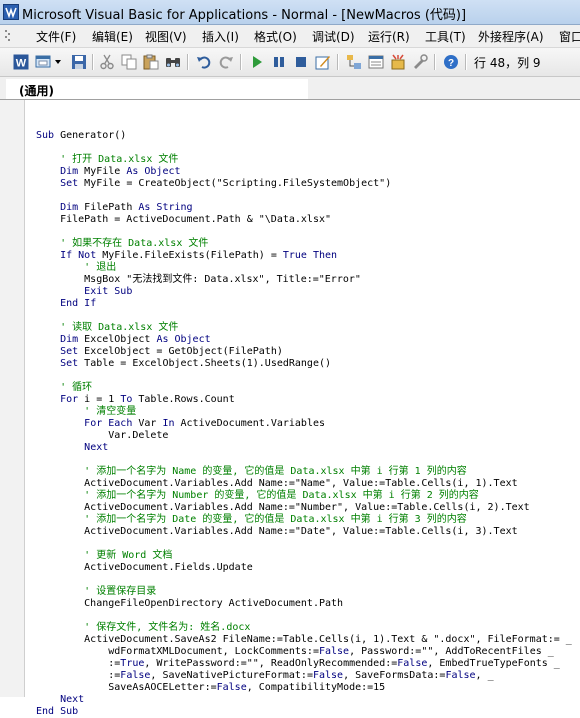 Image resolution: width=580 pixels, height=718 pixels. I want to click on menu-format: 格式(O), so click(275, 36).